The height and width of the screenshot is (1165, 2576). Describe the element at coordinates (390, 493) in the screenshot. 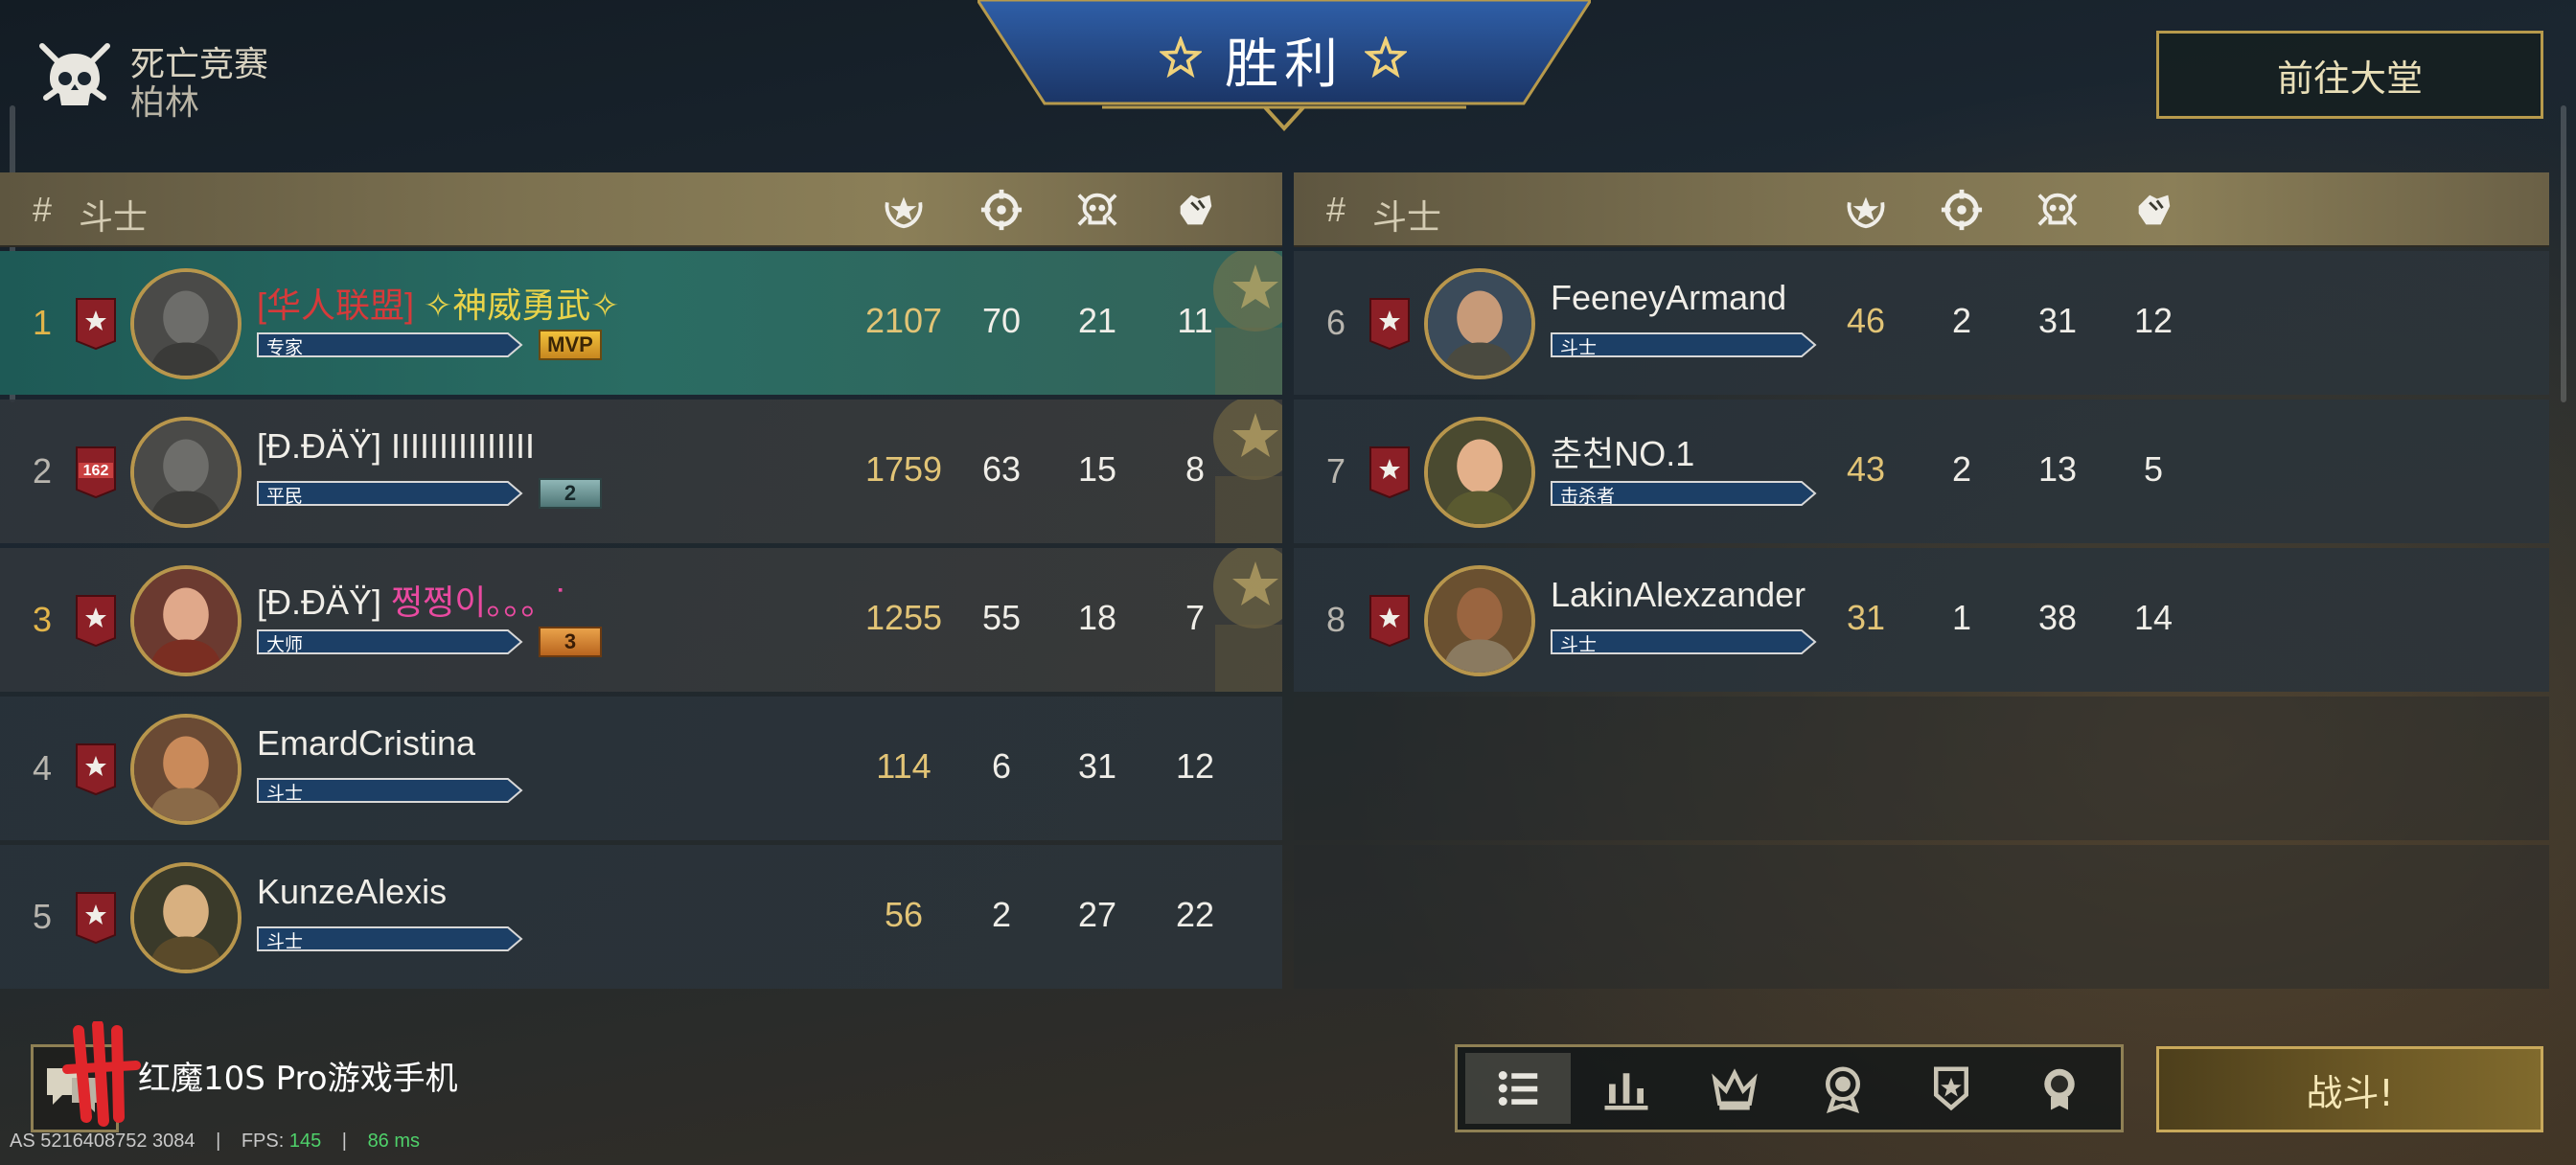

I see `rank-title-bar: 平民` at that location.